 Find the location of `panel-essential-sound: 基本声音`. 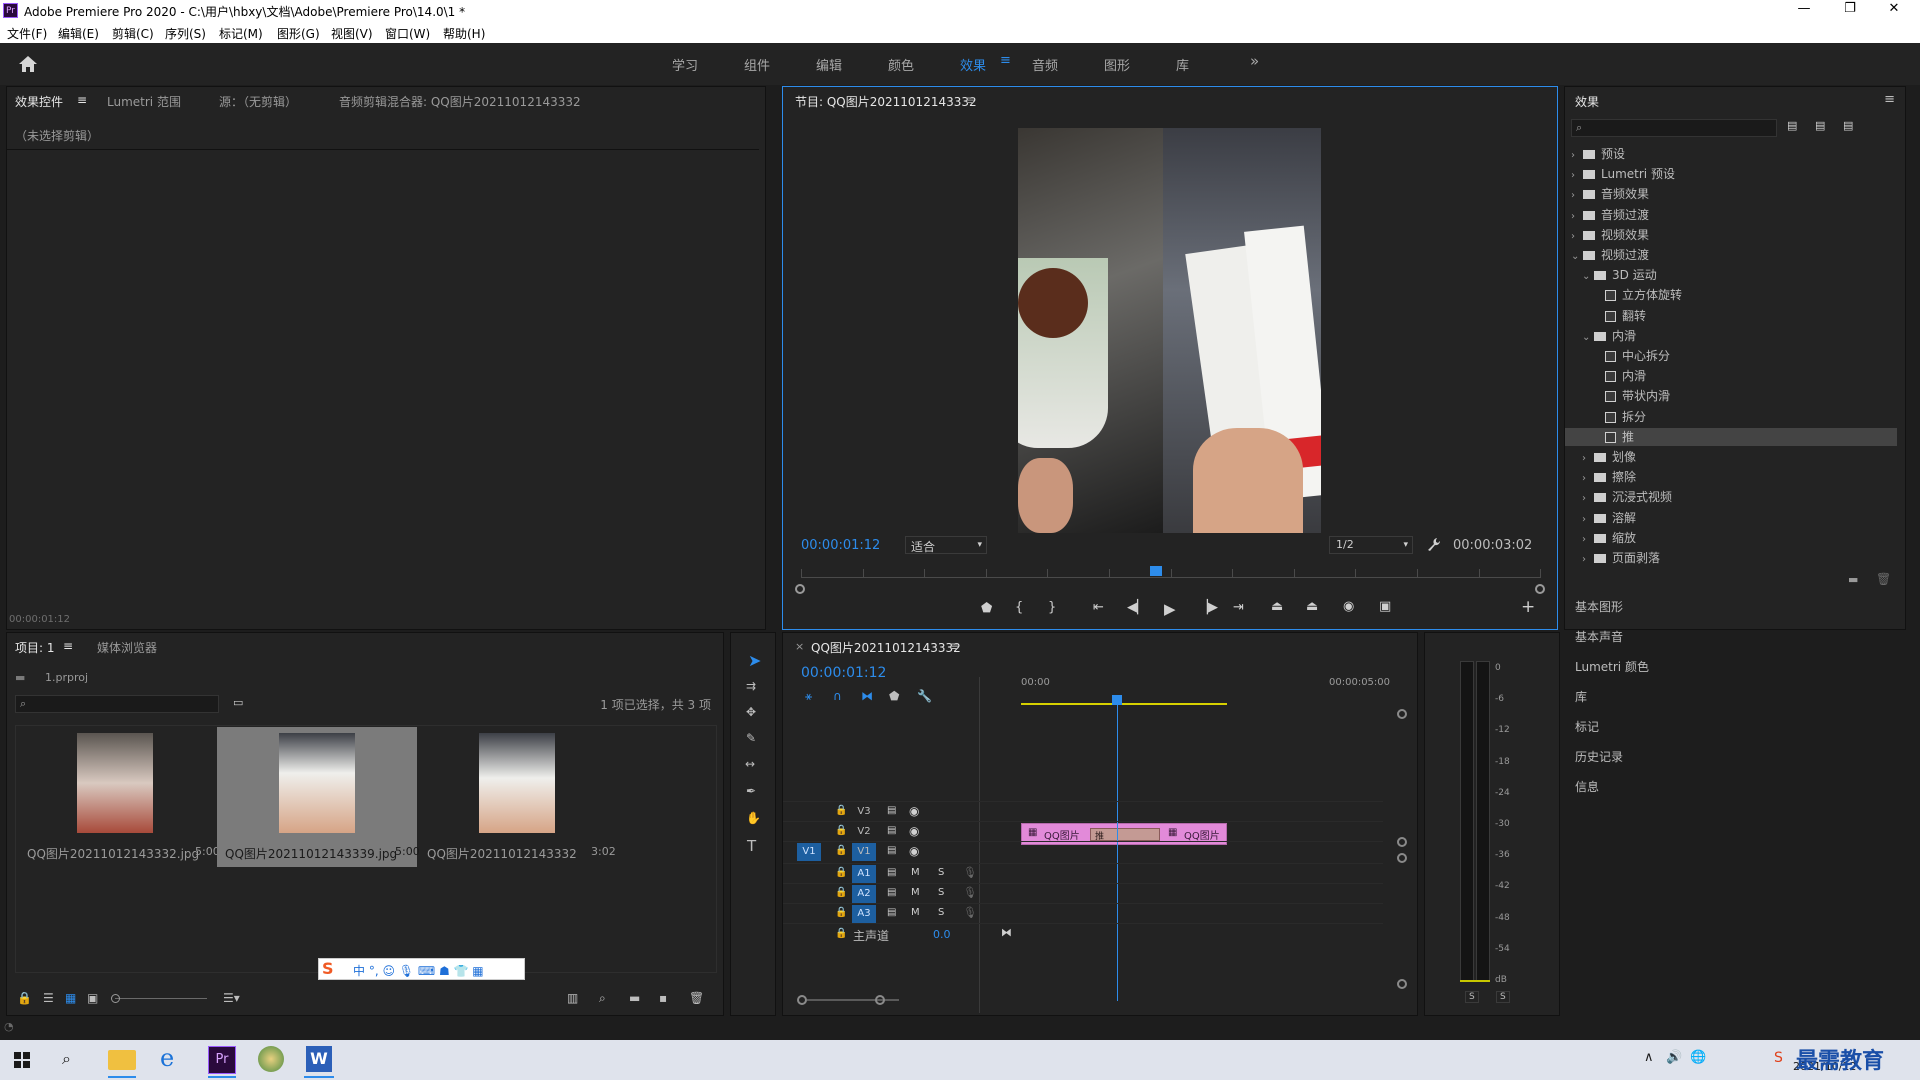

panel-essential-sound: 基本声音 is located at coordinates (1599, 636).